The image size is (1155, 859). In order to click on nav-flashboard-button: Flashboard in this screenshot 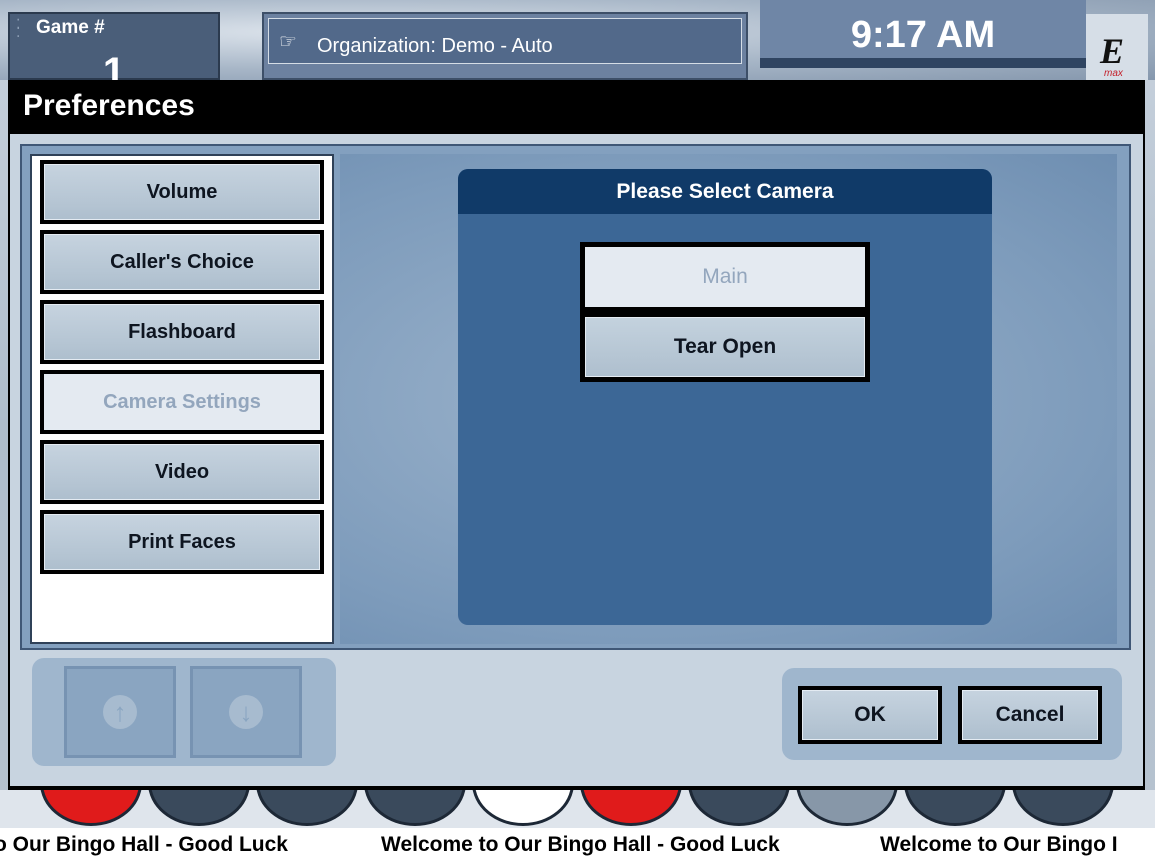, I will do `click(182, 332)`.